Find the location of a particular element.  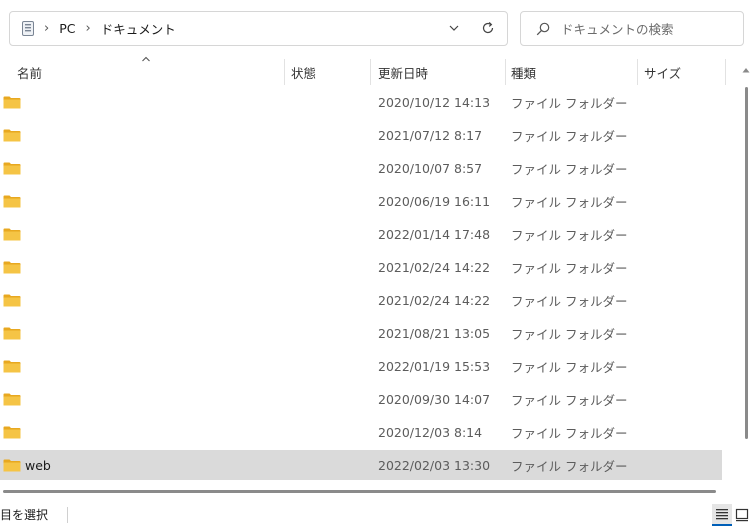

file-row: 2022/01/14 17:48 ファイル フォルダー is located at coordinates (361, 234).